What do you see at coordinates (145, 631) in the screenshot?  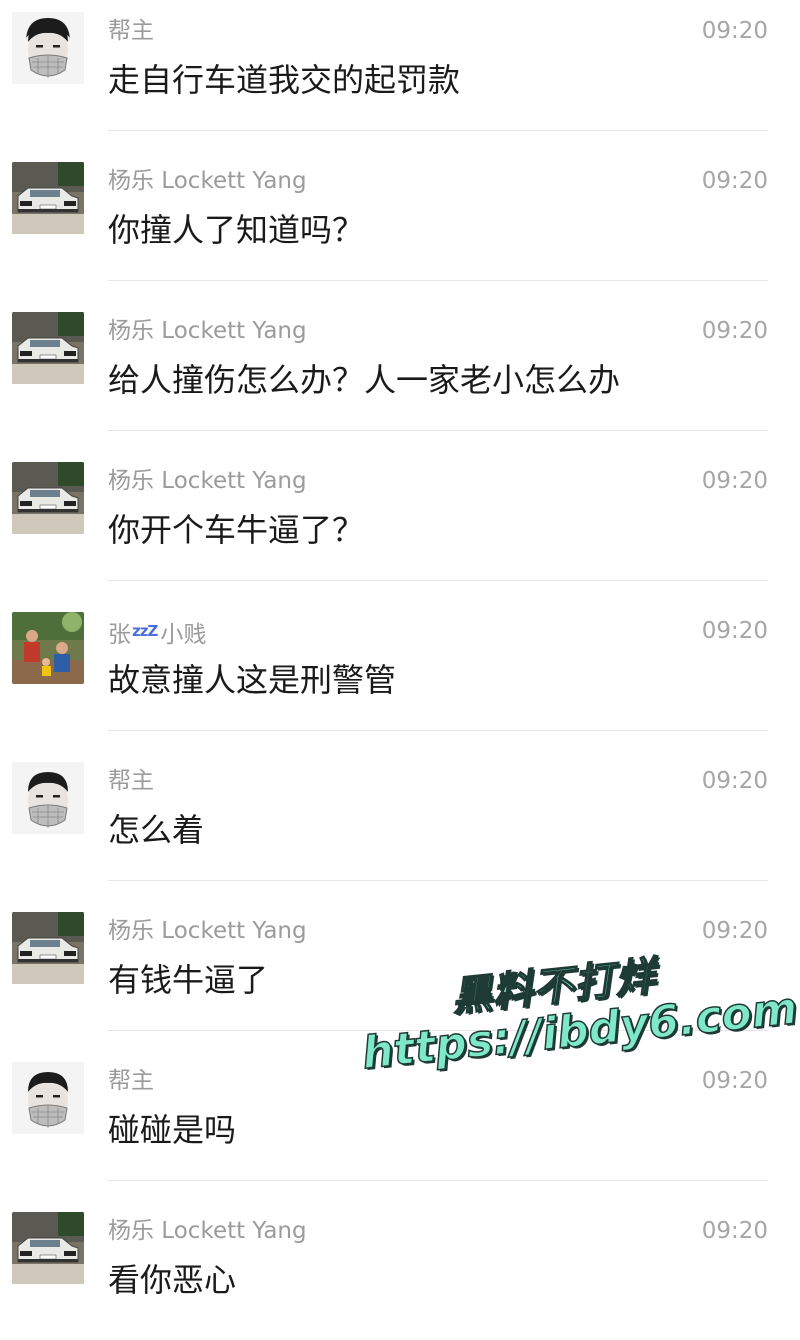 I see `sleeping-zzz-emoji: zzZ` at bounding box center [145, 631].